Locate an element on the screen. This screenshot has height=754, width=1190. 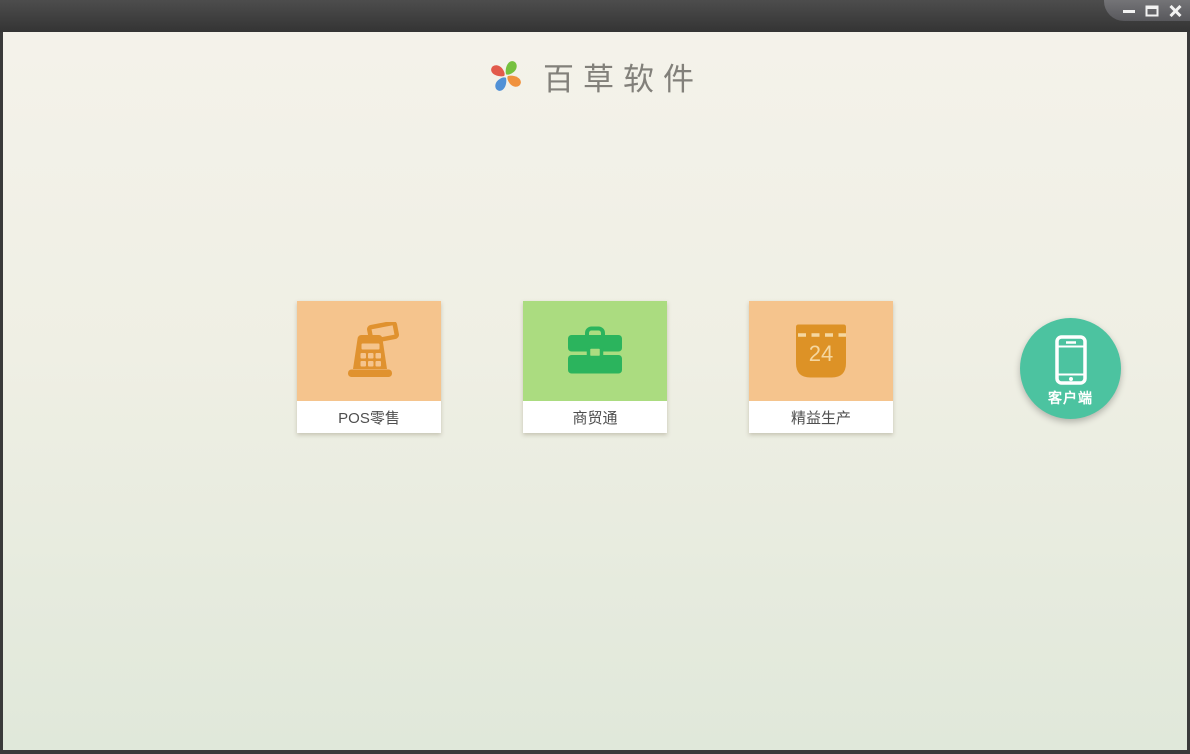
client-button: 客户端 is located at coordinates (1070, 368).